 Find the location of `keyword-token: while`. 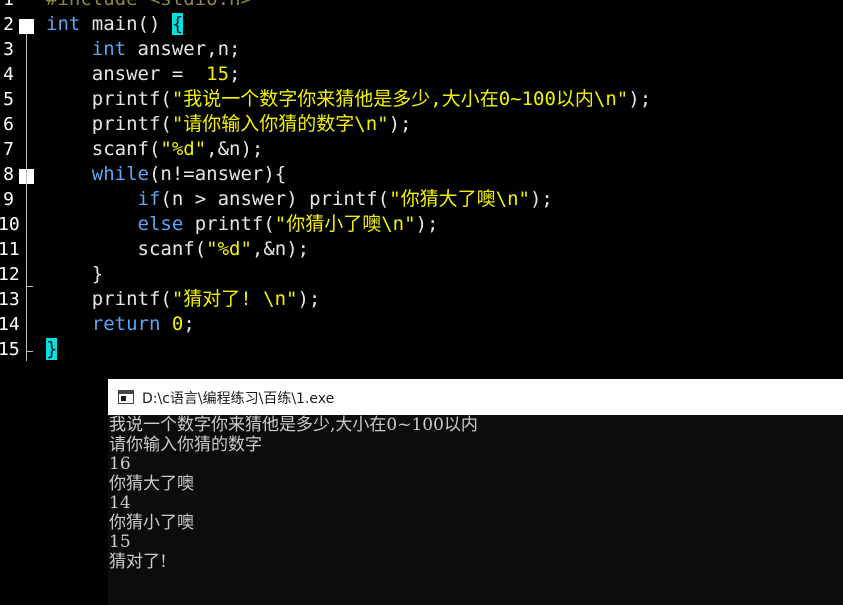

keyword-token: while is located at coordinates (120, 174).